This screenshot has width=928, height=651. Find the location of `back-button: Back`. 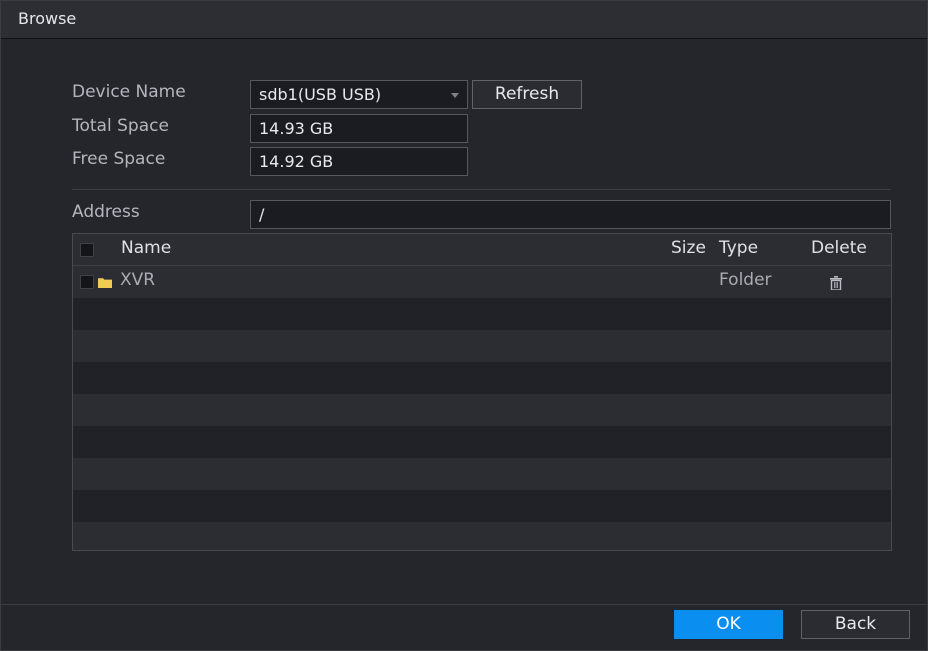

back-button: Back is located at coordinates (855, 624).